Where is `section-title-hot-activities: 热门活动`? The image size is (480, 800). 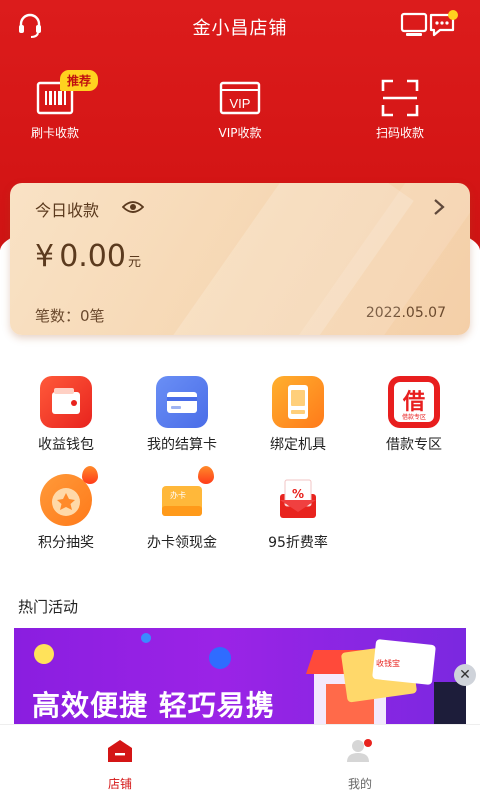 section-title-hot-activities: 热门活动 is located at coordinates (48, 607).